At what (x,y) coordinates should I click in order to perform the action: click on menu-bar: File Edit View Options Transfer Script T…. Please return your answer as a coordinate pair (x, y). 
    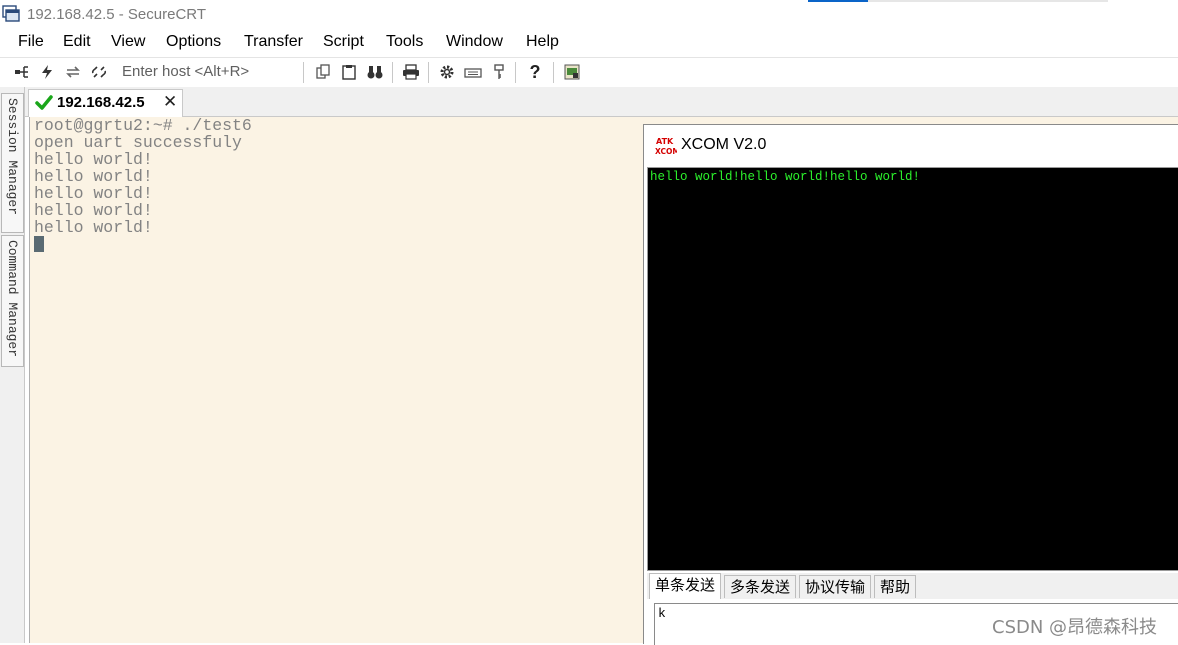
    Looking at the image, I should click on (589, 43).